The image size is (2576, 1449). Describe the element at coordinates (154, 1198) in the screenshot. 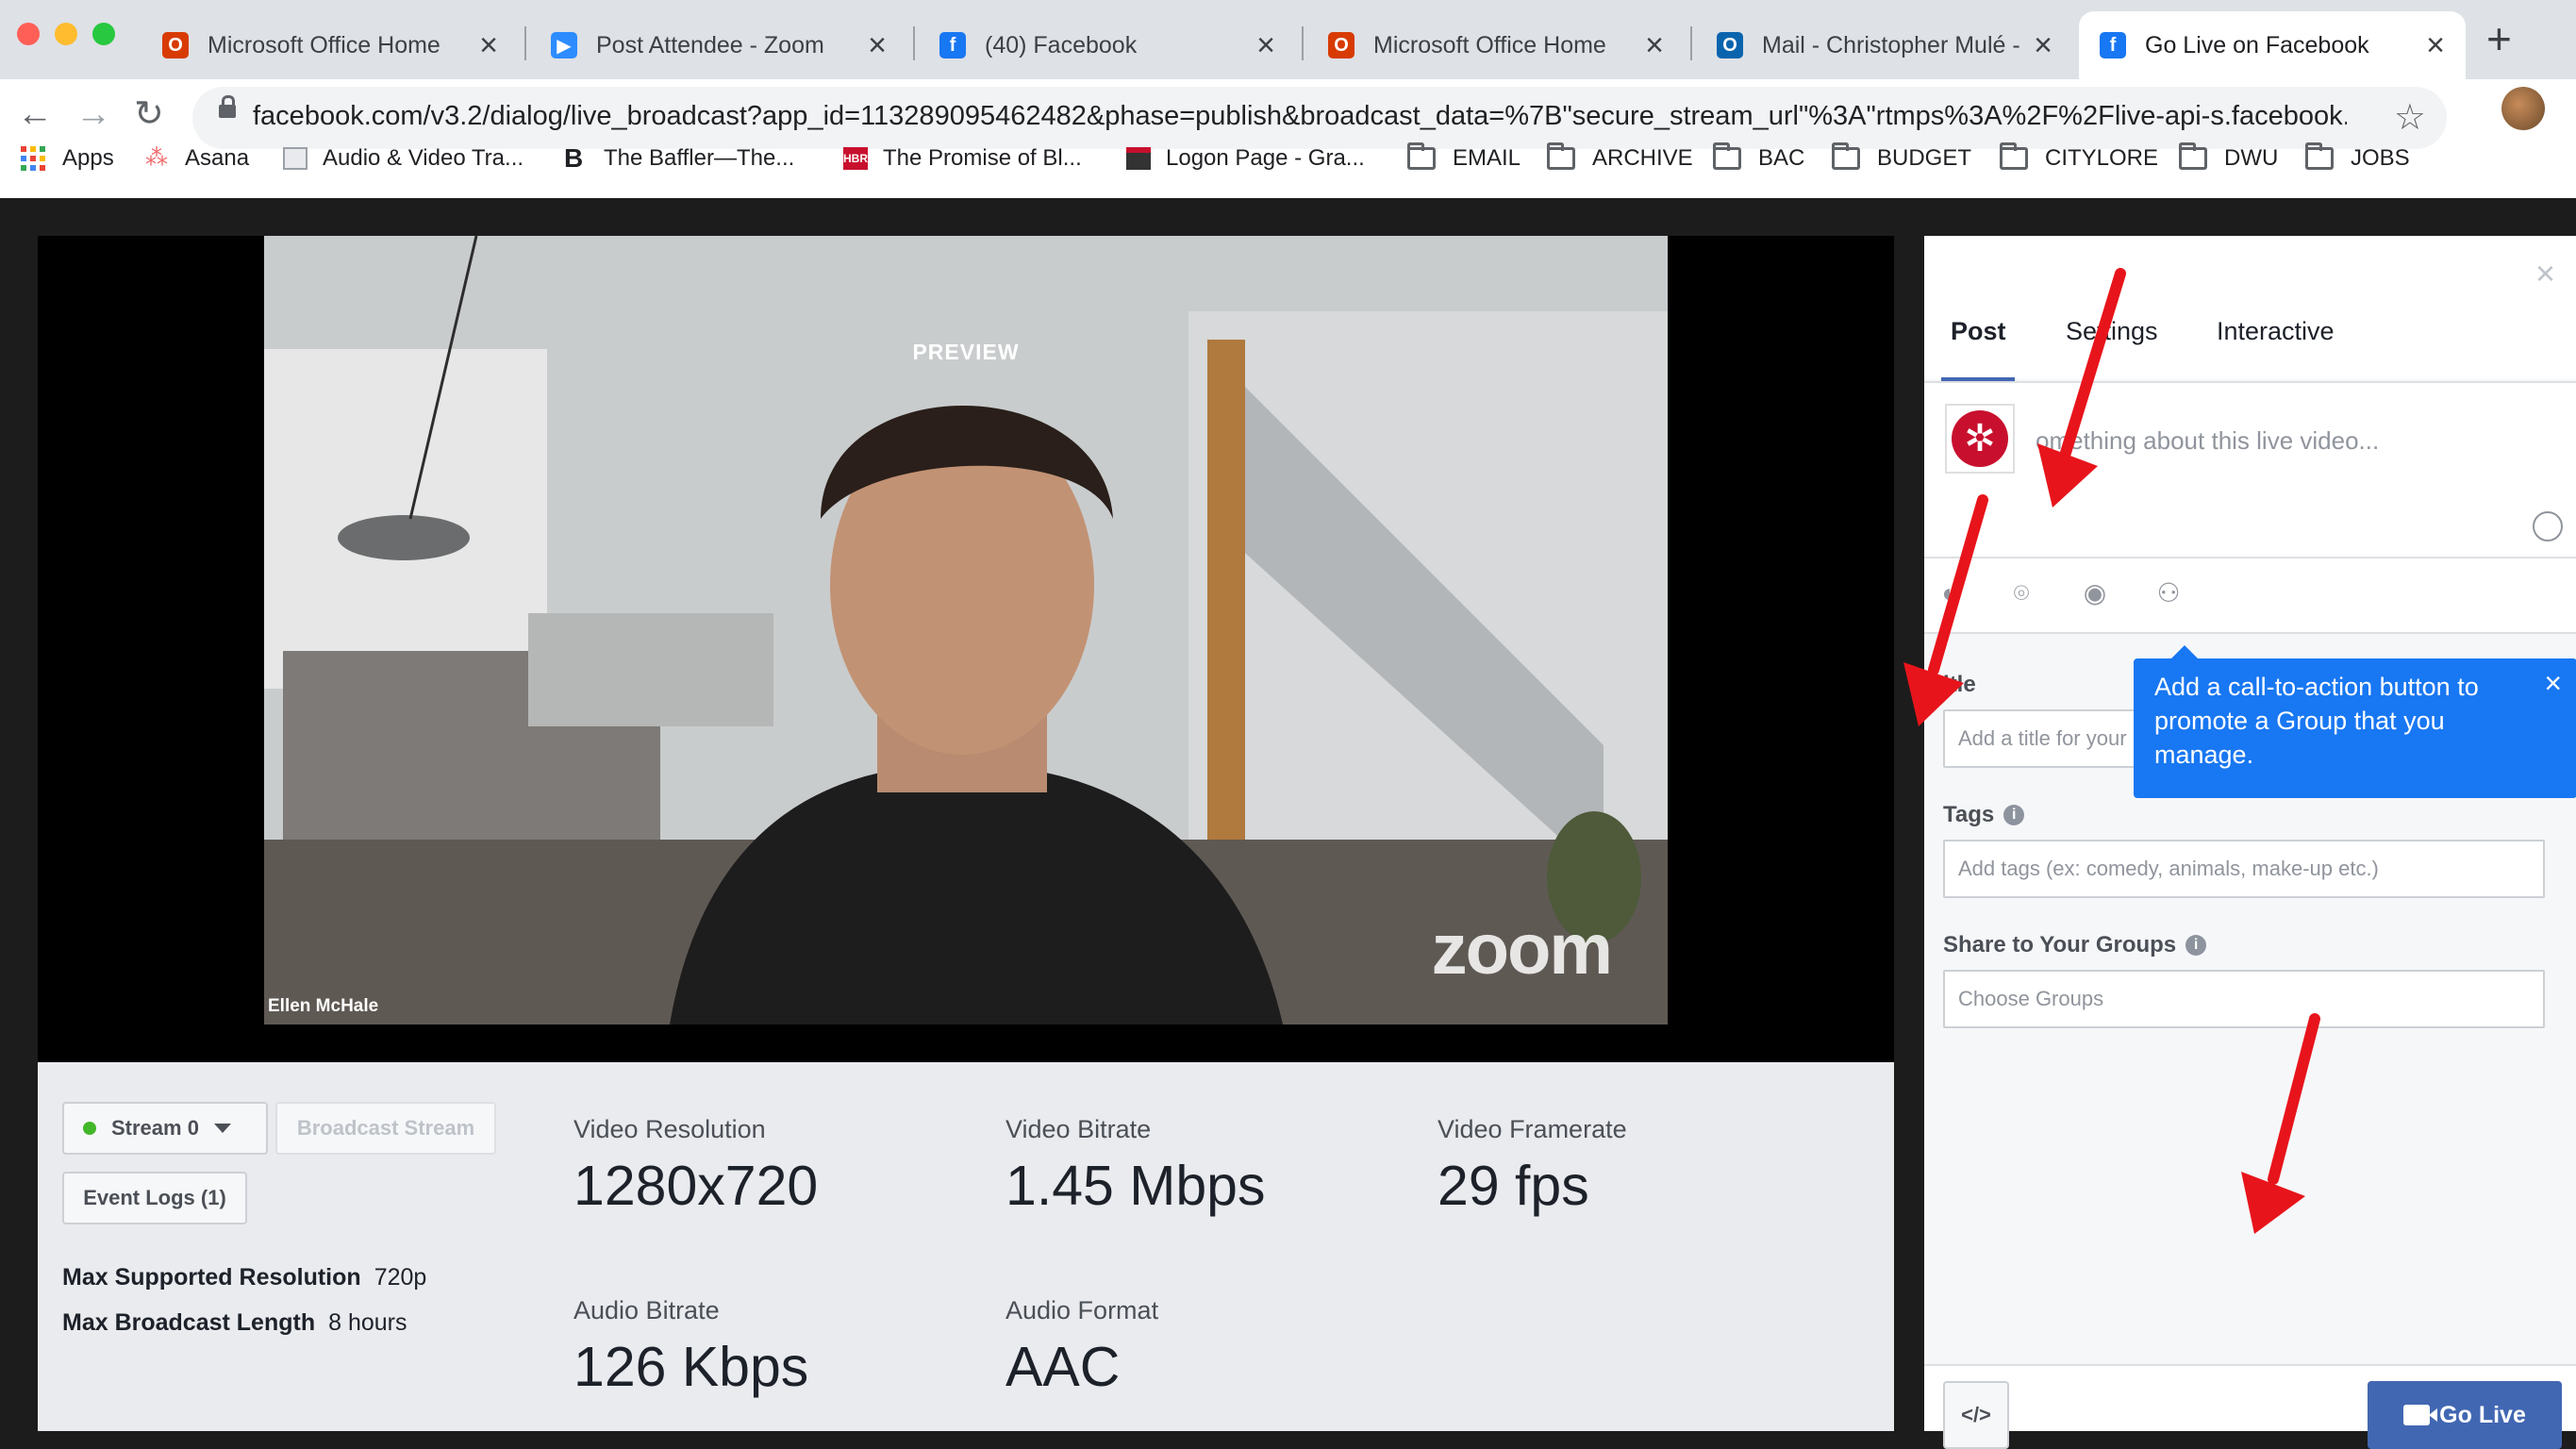

I see `event-logs-button: Event Logs (1)` at that location.